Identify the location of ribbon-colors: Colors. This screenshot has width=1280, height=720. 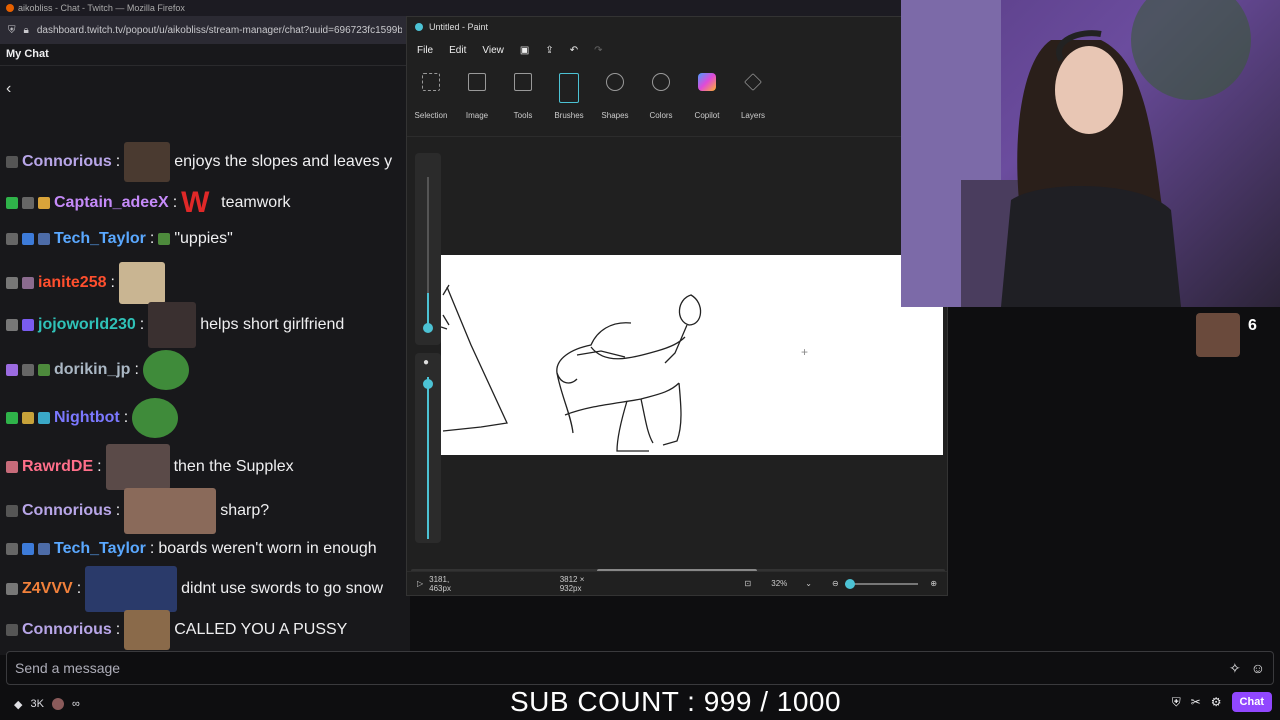
(661, 96).